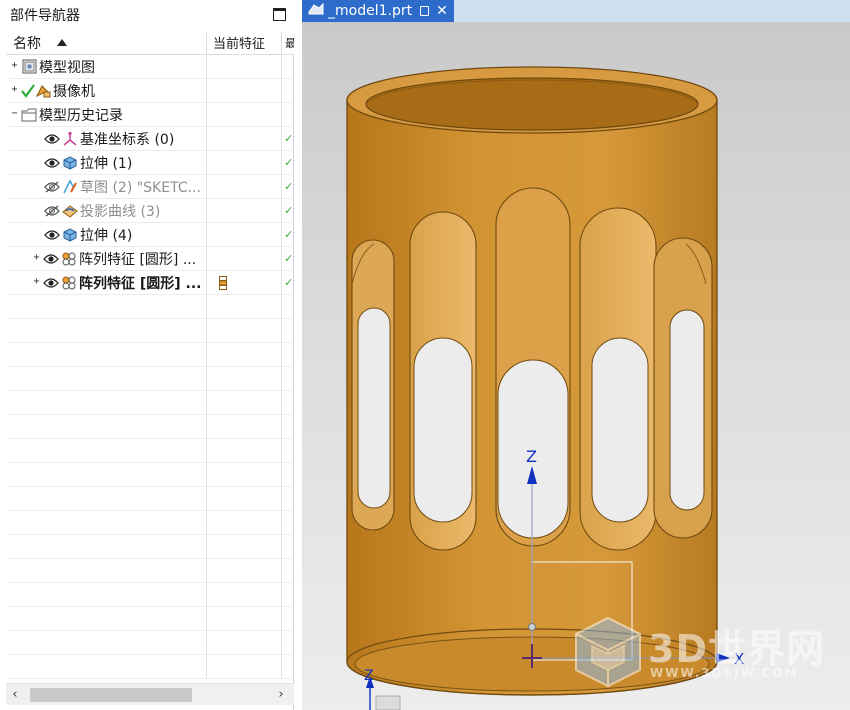  I want to click on projected-curve-icon, so click(70, 211).